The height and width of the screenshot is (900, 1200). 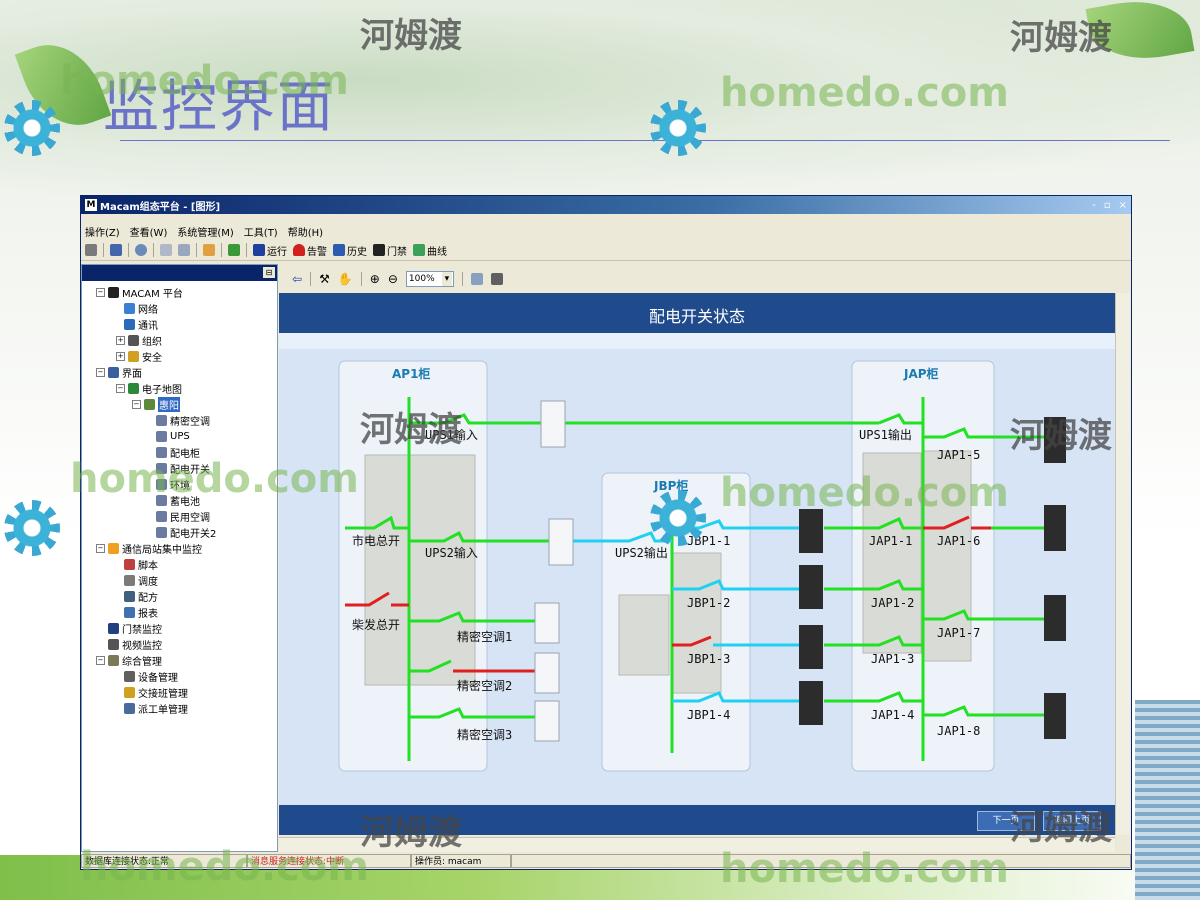 I want to click on tree-item-2: 网络, so click(x=141, y=308).